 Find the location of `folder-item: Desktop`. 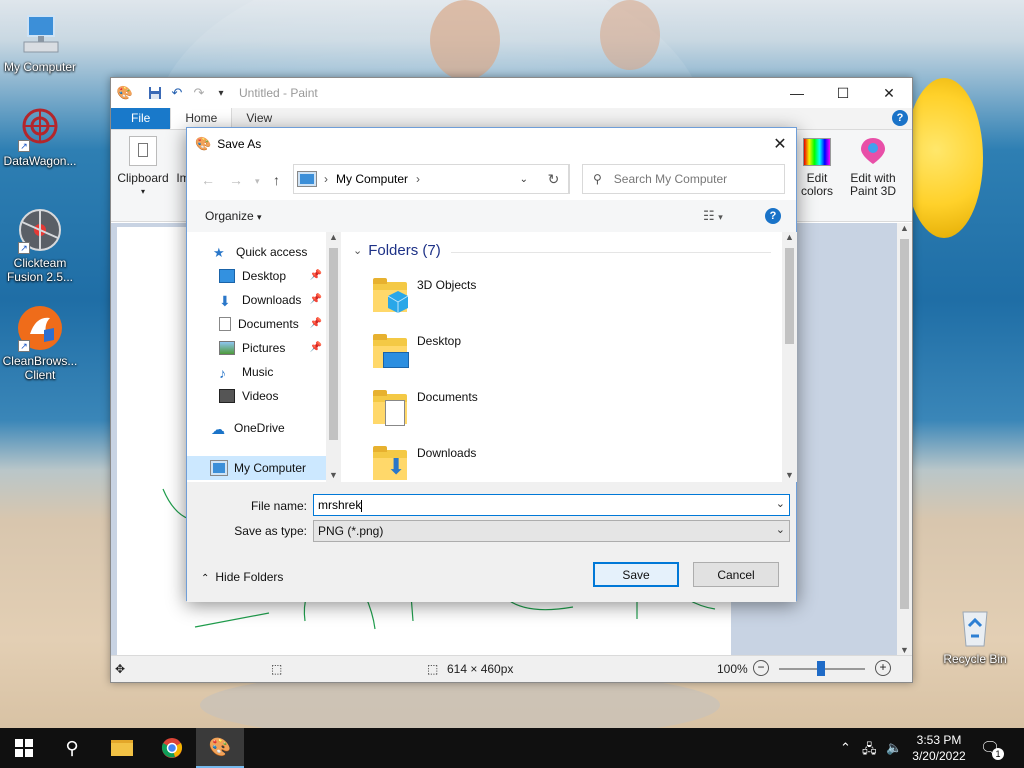

folder-item: Desktop is located at coordinates (521, 357).